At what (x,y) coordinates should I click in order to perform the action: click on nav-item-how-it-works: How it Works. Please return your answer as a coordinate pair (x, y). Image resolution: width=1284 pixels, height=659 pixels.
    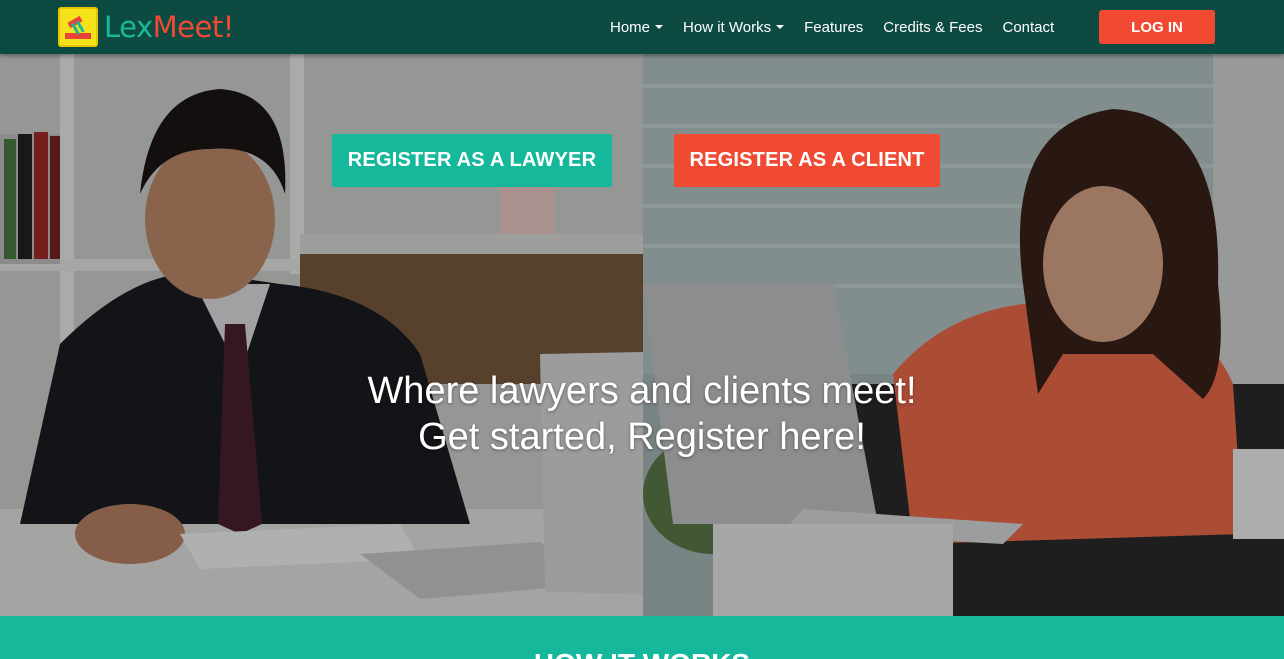
    Looking at the image, I should click on (734, 27).